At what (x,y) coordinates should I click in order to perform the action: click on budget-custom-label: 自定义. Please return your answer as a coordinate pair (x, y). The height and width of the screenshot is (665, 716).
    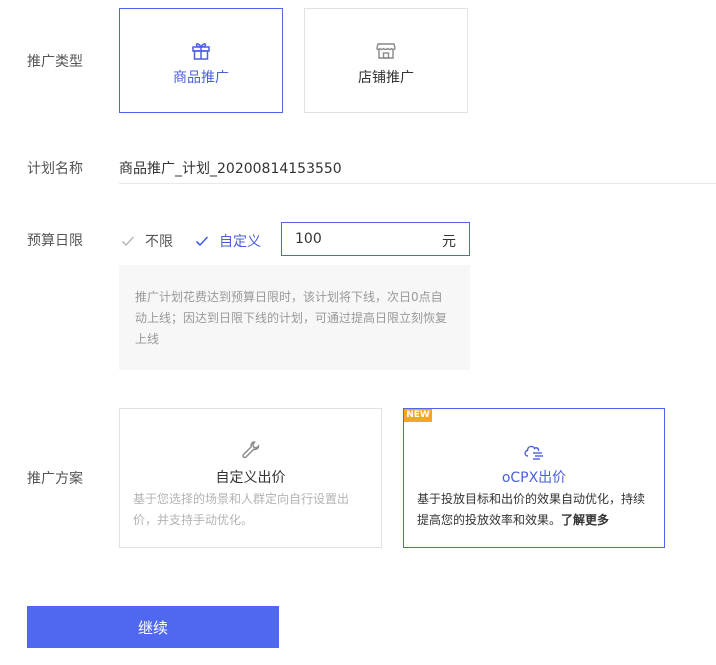
    Looking at the image, I should click on (240, 242).